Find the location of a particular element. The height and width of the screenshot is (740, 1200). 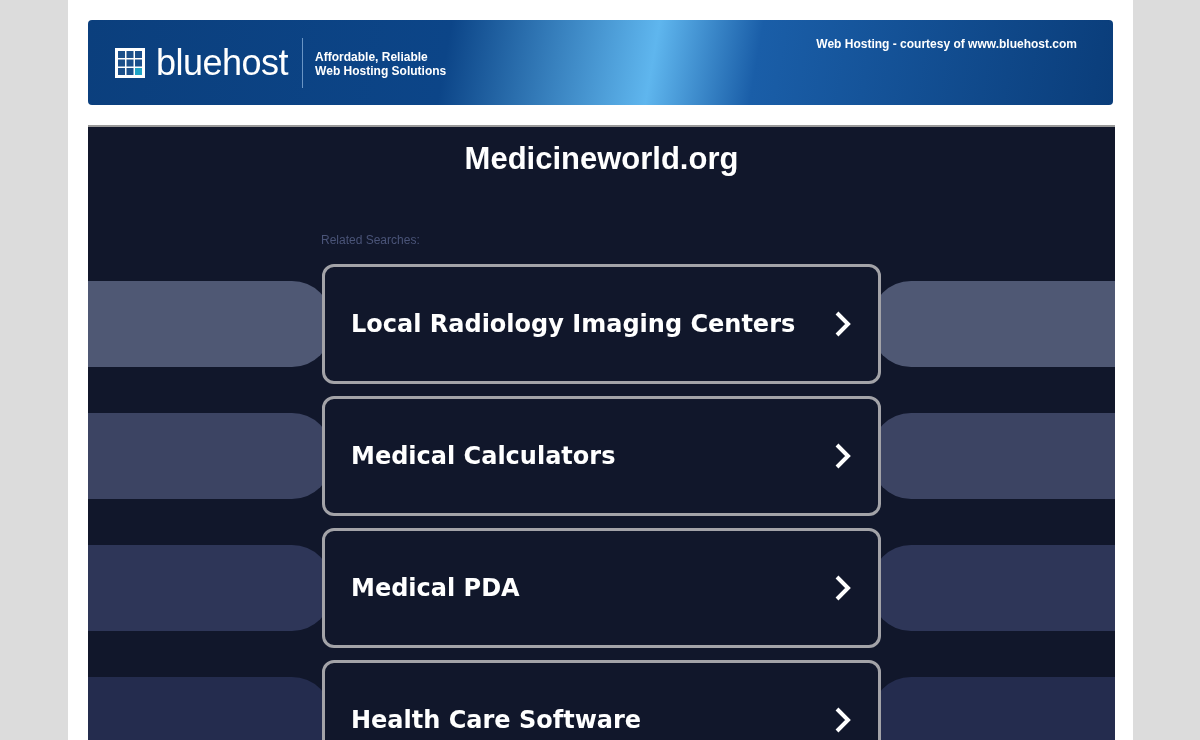

tagline-text: Web Hosting Solutions is located at coordinates (381, 70).